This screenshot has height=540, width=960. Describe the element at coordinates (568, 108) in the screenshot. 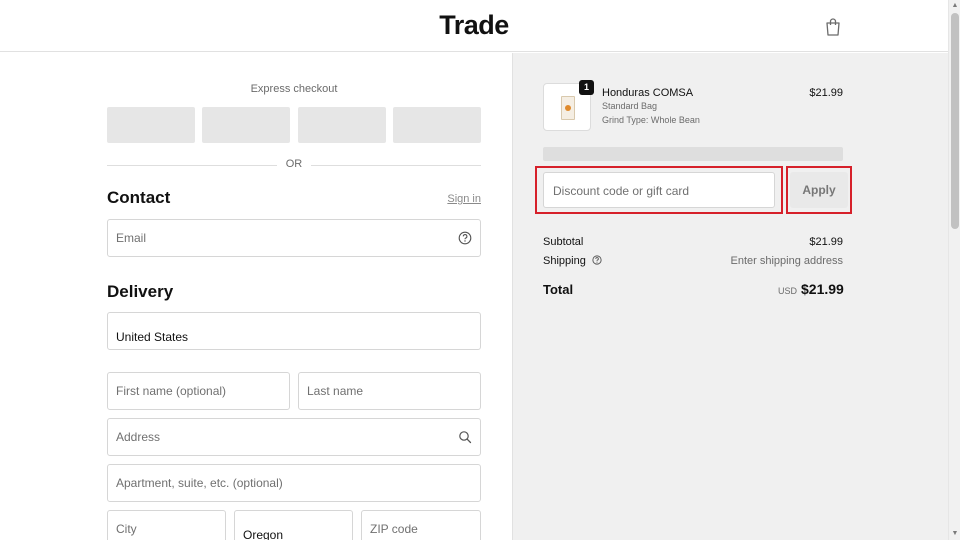

I see `coffee-bag-image` at that location.